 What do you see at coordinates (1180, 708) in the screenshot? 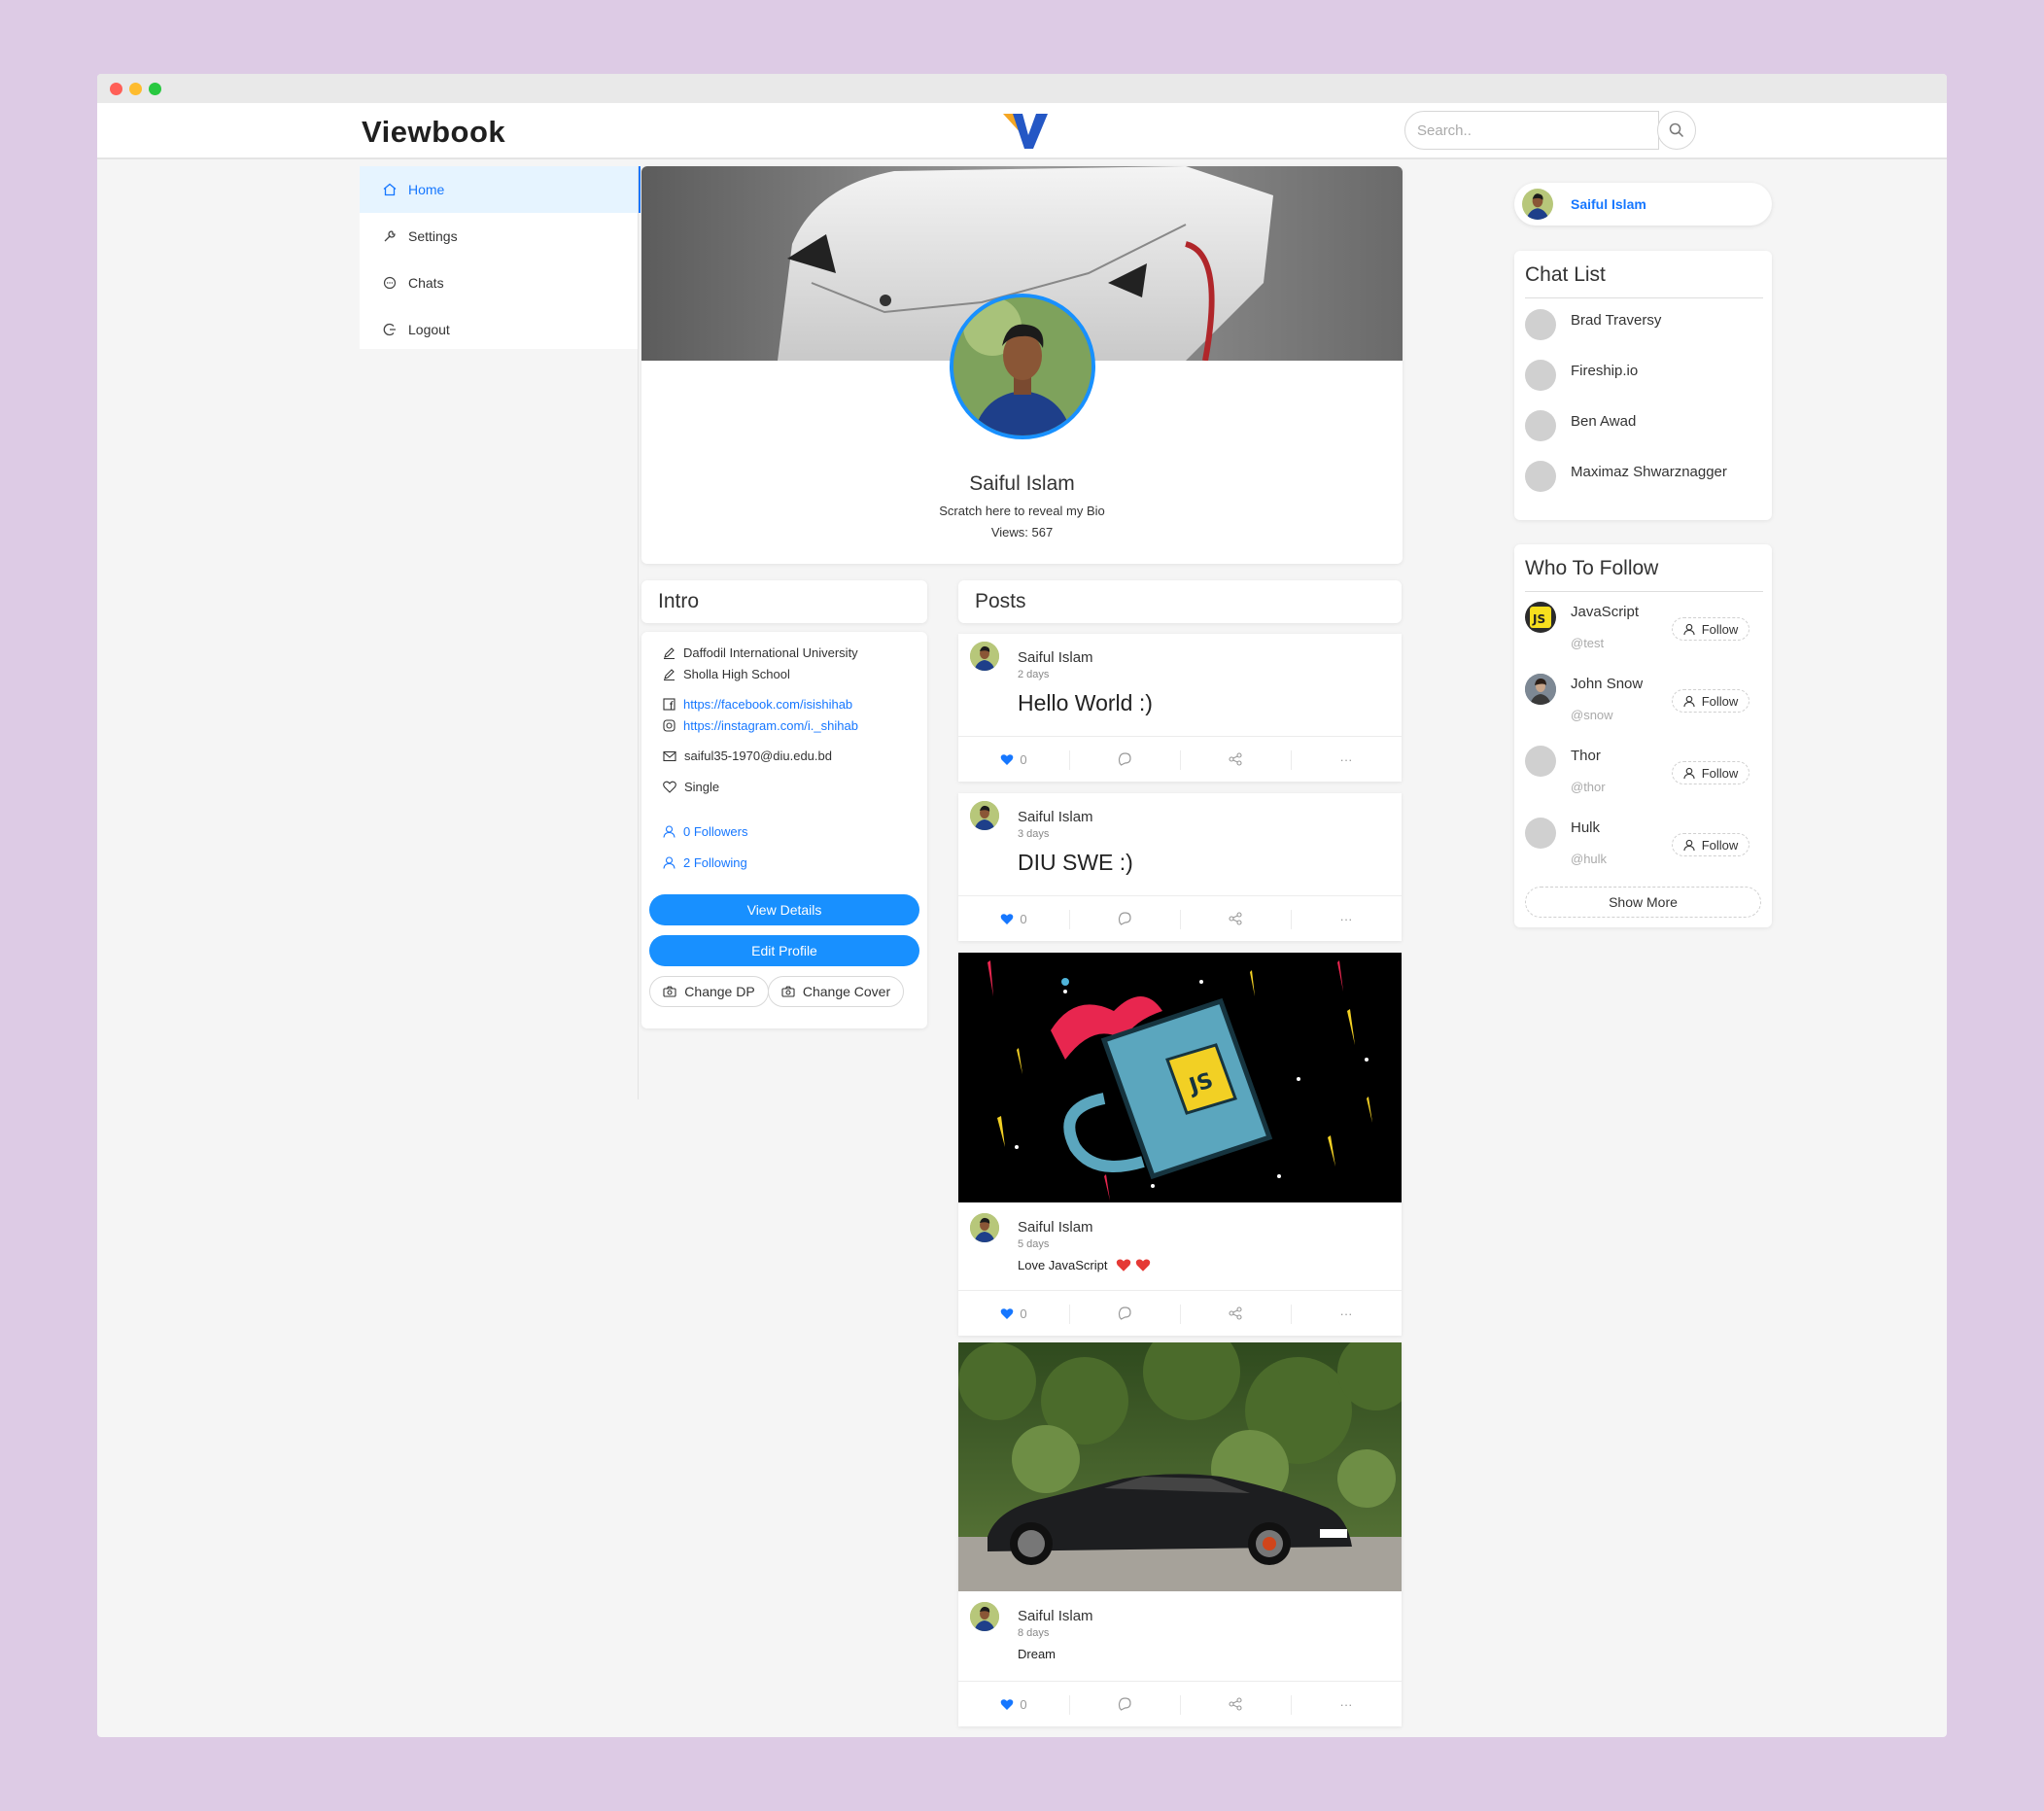
I see `post-card: Saiful Islam 2 days Hello World :) 0 ···` at bounding box center [1180, 708].